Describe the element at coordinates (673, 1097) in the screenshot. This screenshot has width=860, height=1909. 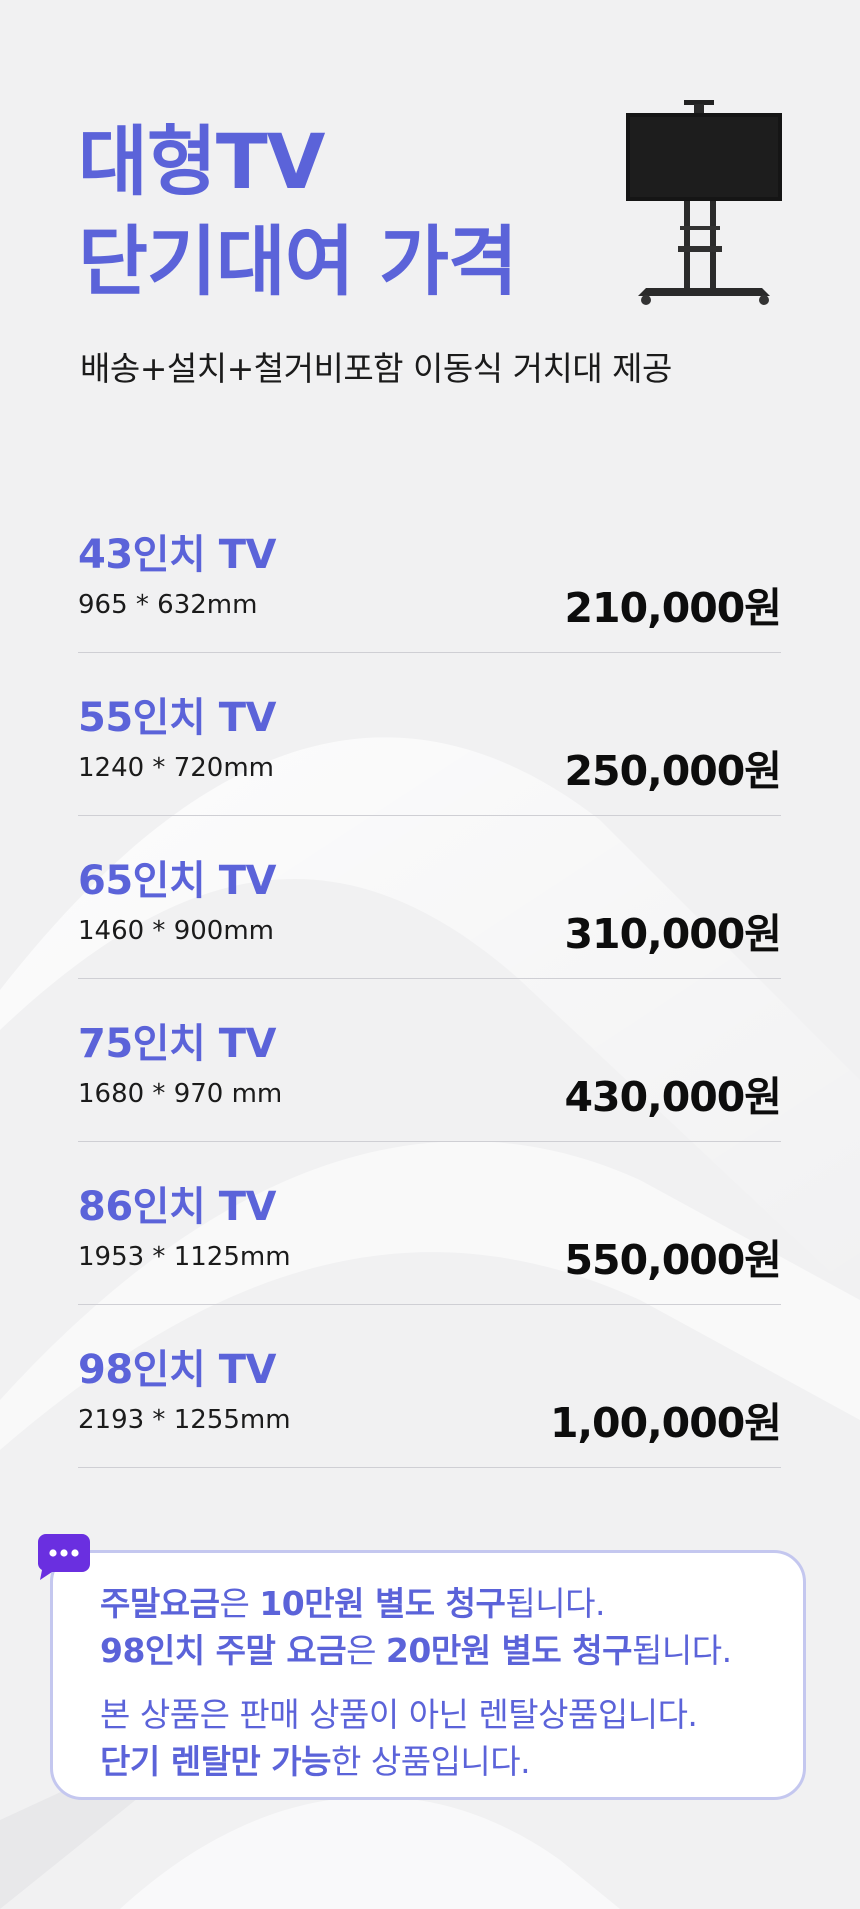
I see `product-price: 430,000원` at that location.